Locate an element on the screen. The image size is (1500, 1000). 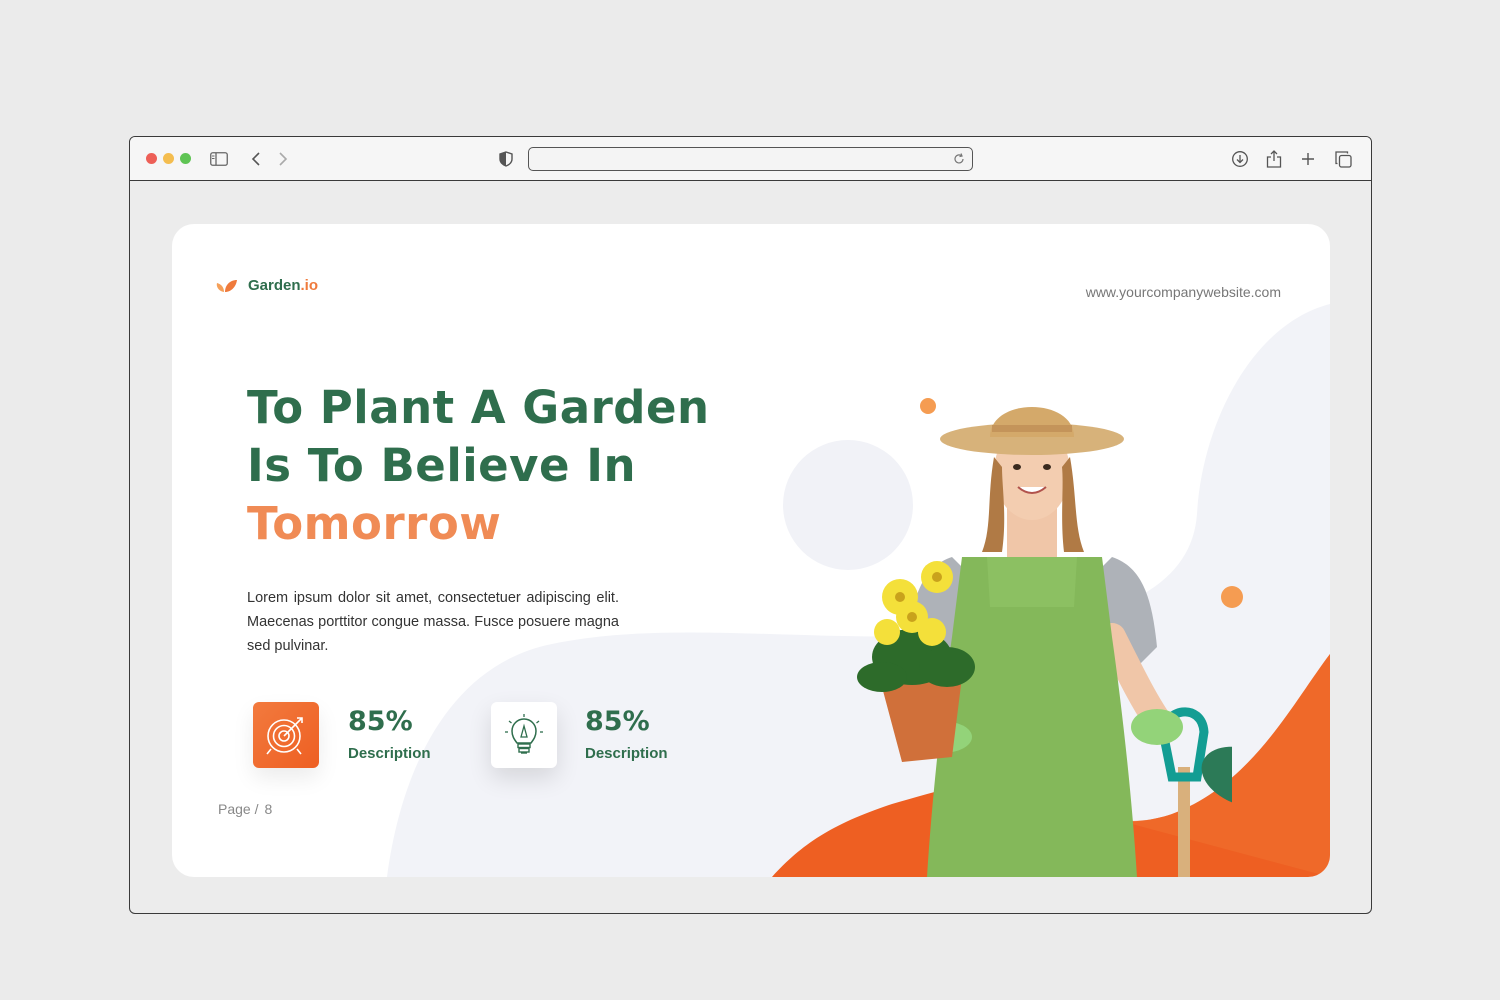
headline-line-2: Is To Believe In is located at coordinates (441, 465).